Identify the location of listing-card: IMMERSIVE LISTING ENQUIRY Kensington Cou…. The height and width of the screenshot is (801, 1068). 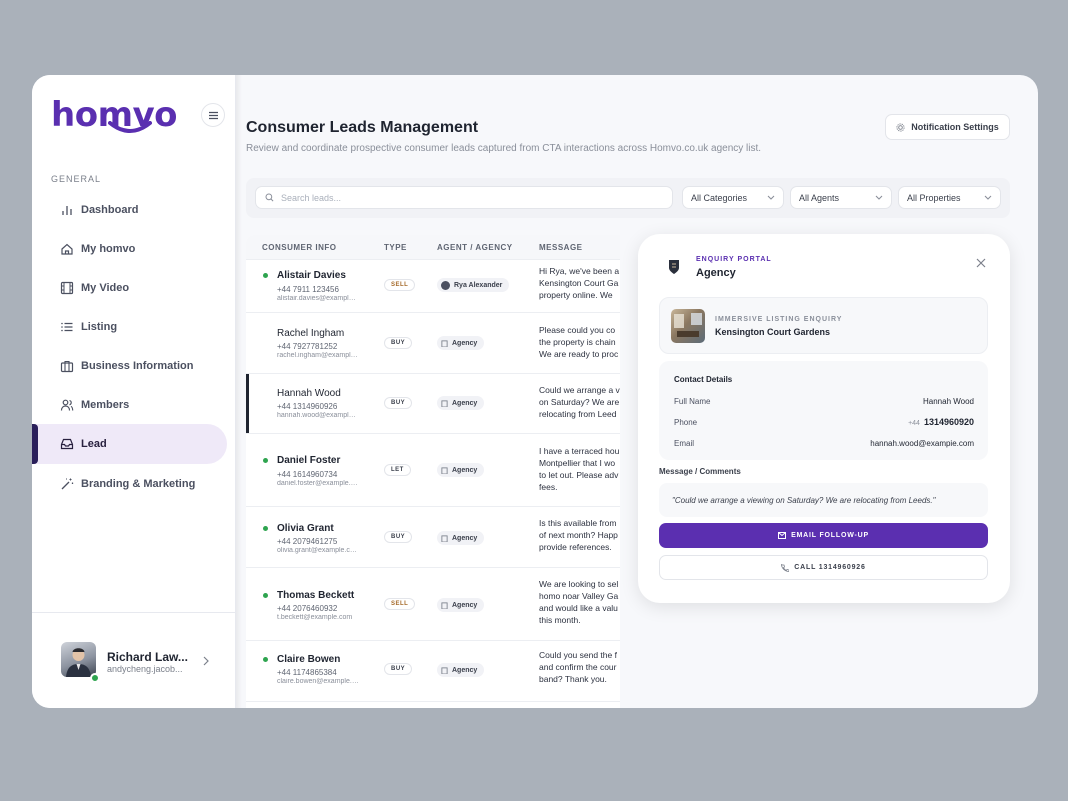
(823, 325).